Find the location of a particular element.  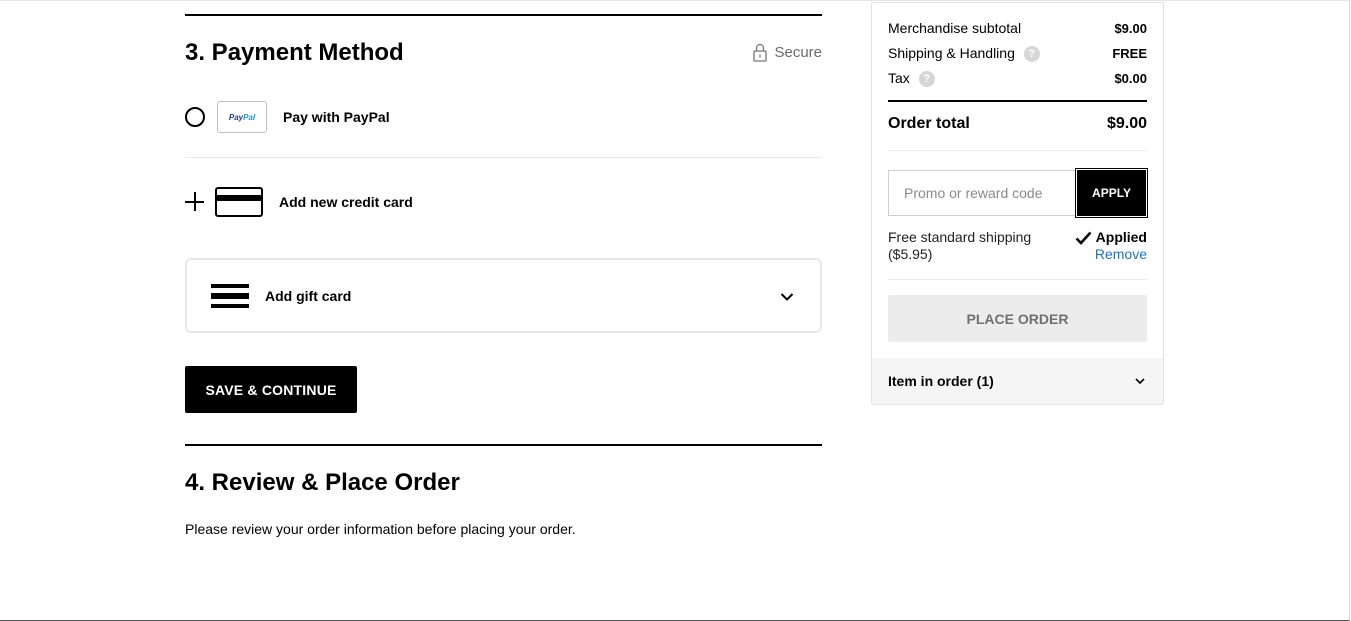

plus-icon is located at coordinates (195, 202).